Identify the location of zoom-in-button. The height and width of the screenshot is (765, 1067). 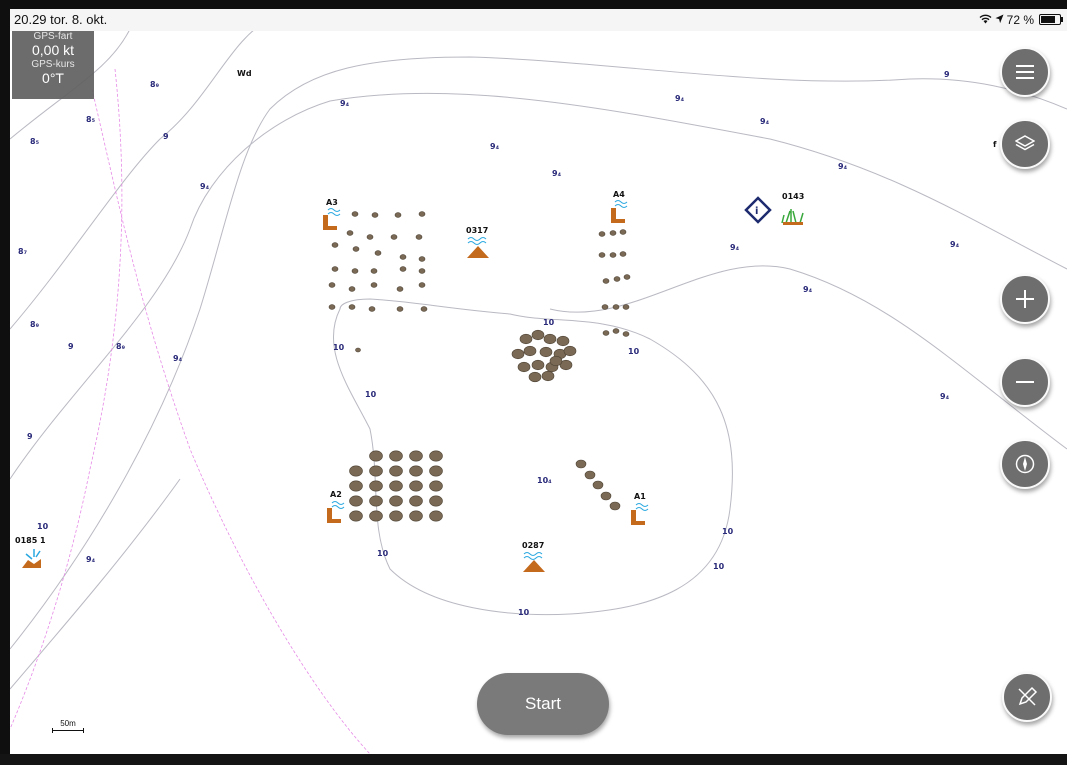
(1025, 299).